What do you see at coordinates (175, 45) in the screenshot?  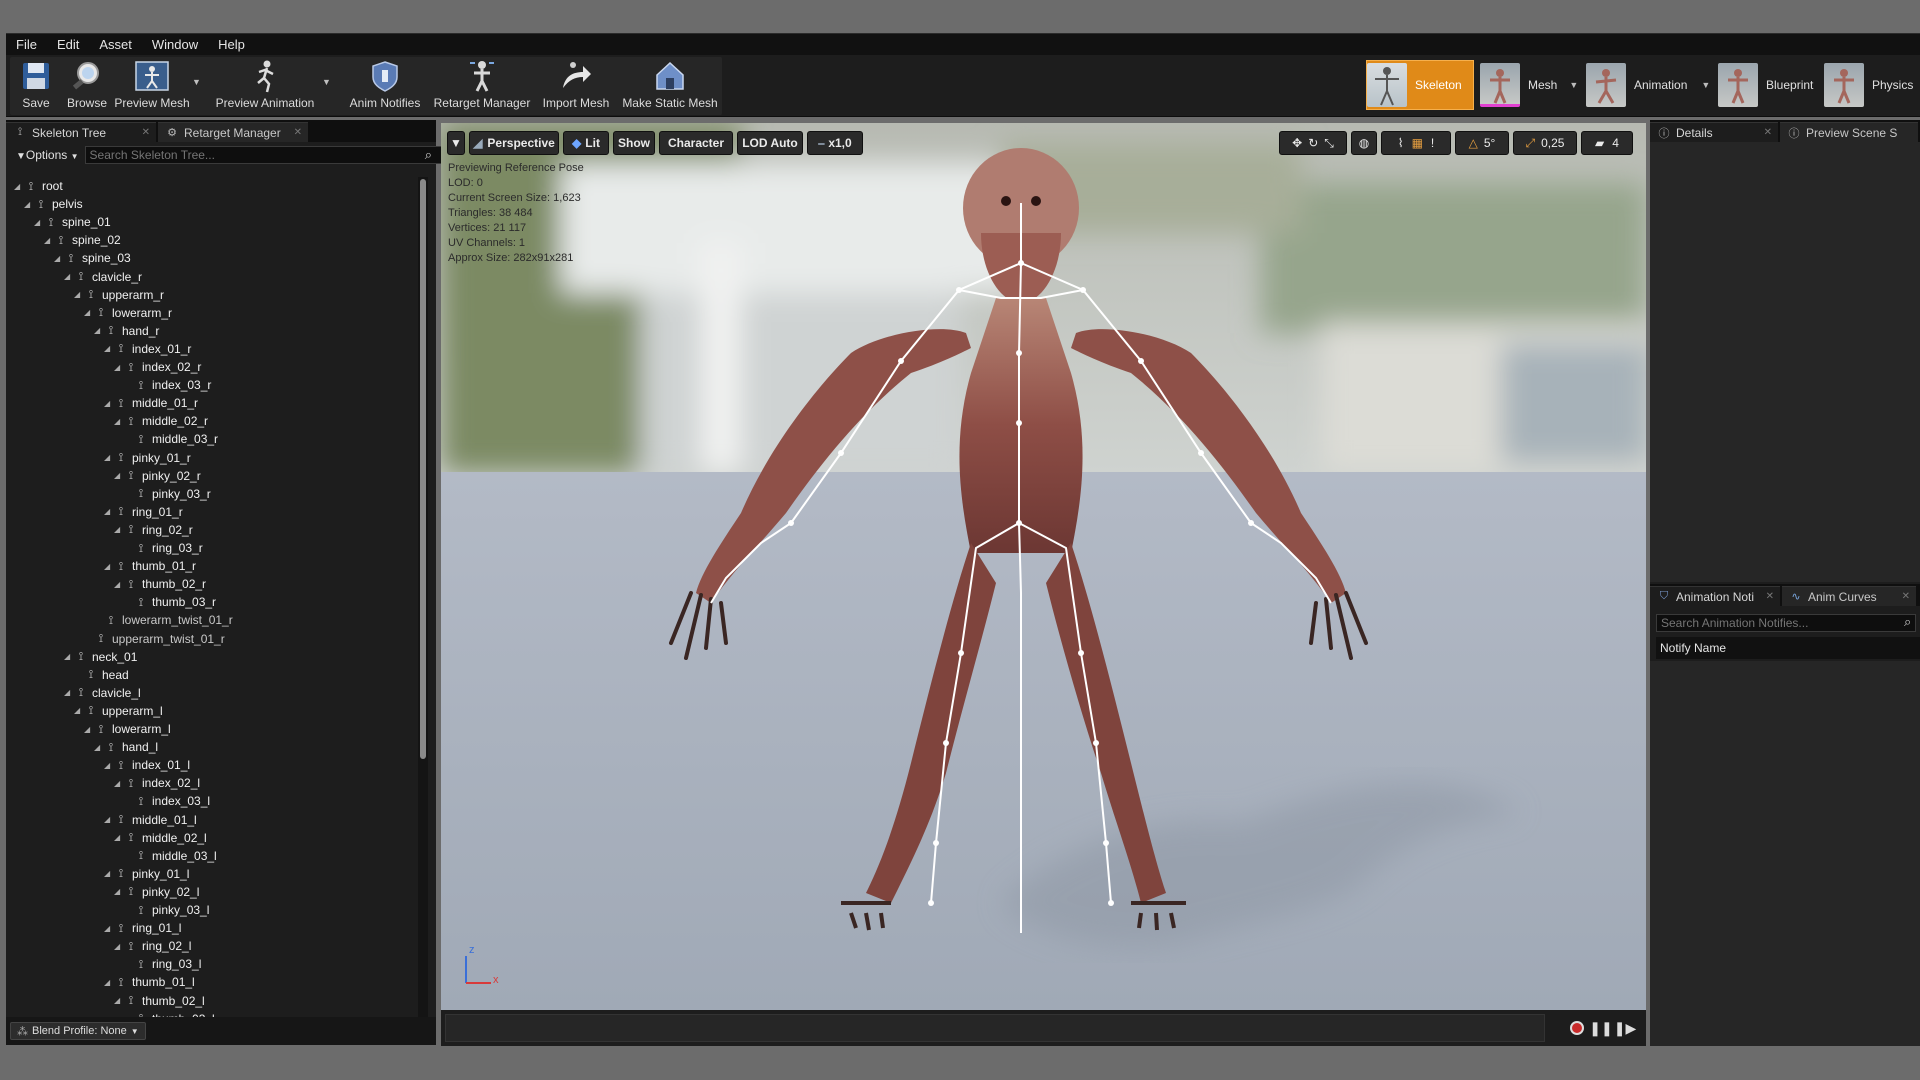 I see `menu-window: Window` at bounding box center [175, 45].